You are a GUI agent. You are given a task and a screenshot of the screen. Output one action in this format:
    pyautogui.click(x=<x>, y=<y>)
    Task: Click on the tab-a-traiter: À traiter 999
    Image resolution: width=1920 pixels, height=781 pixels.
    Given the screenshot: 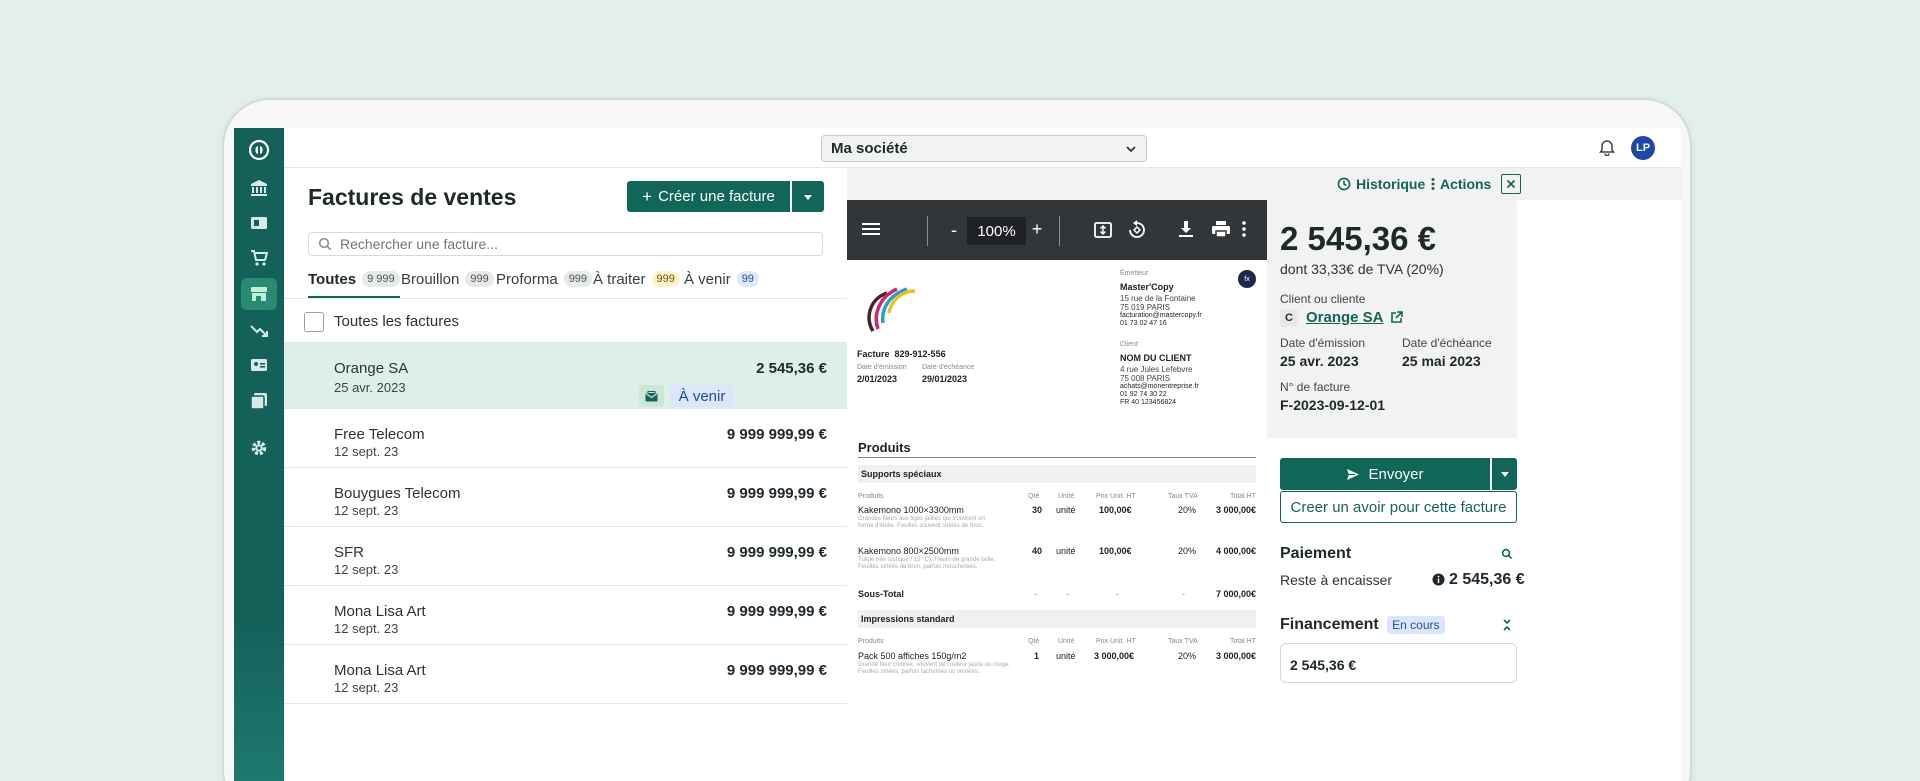 What is the action you would take?
    pyautogui.click(x=636, y=283)
    